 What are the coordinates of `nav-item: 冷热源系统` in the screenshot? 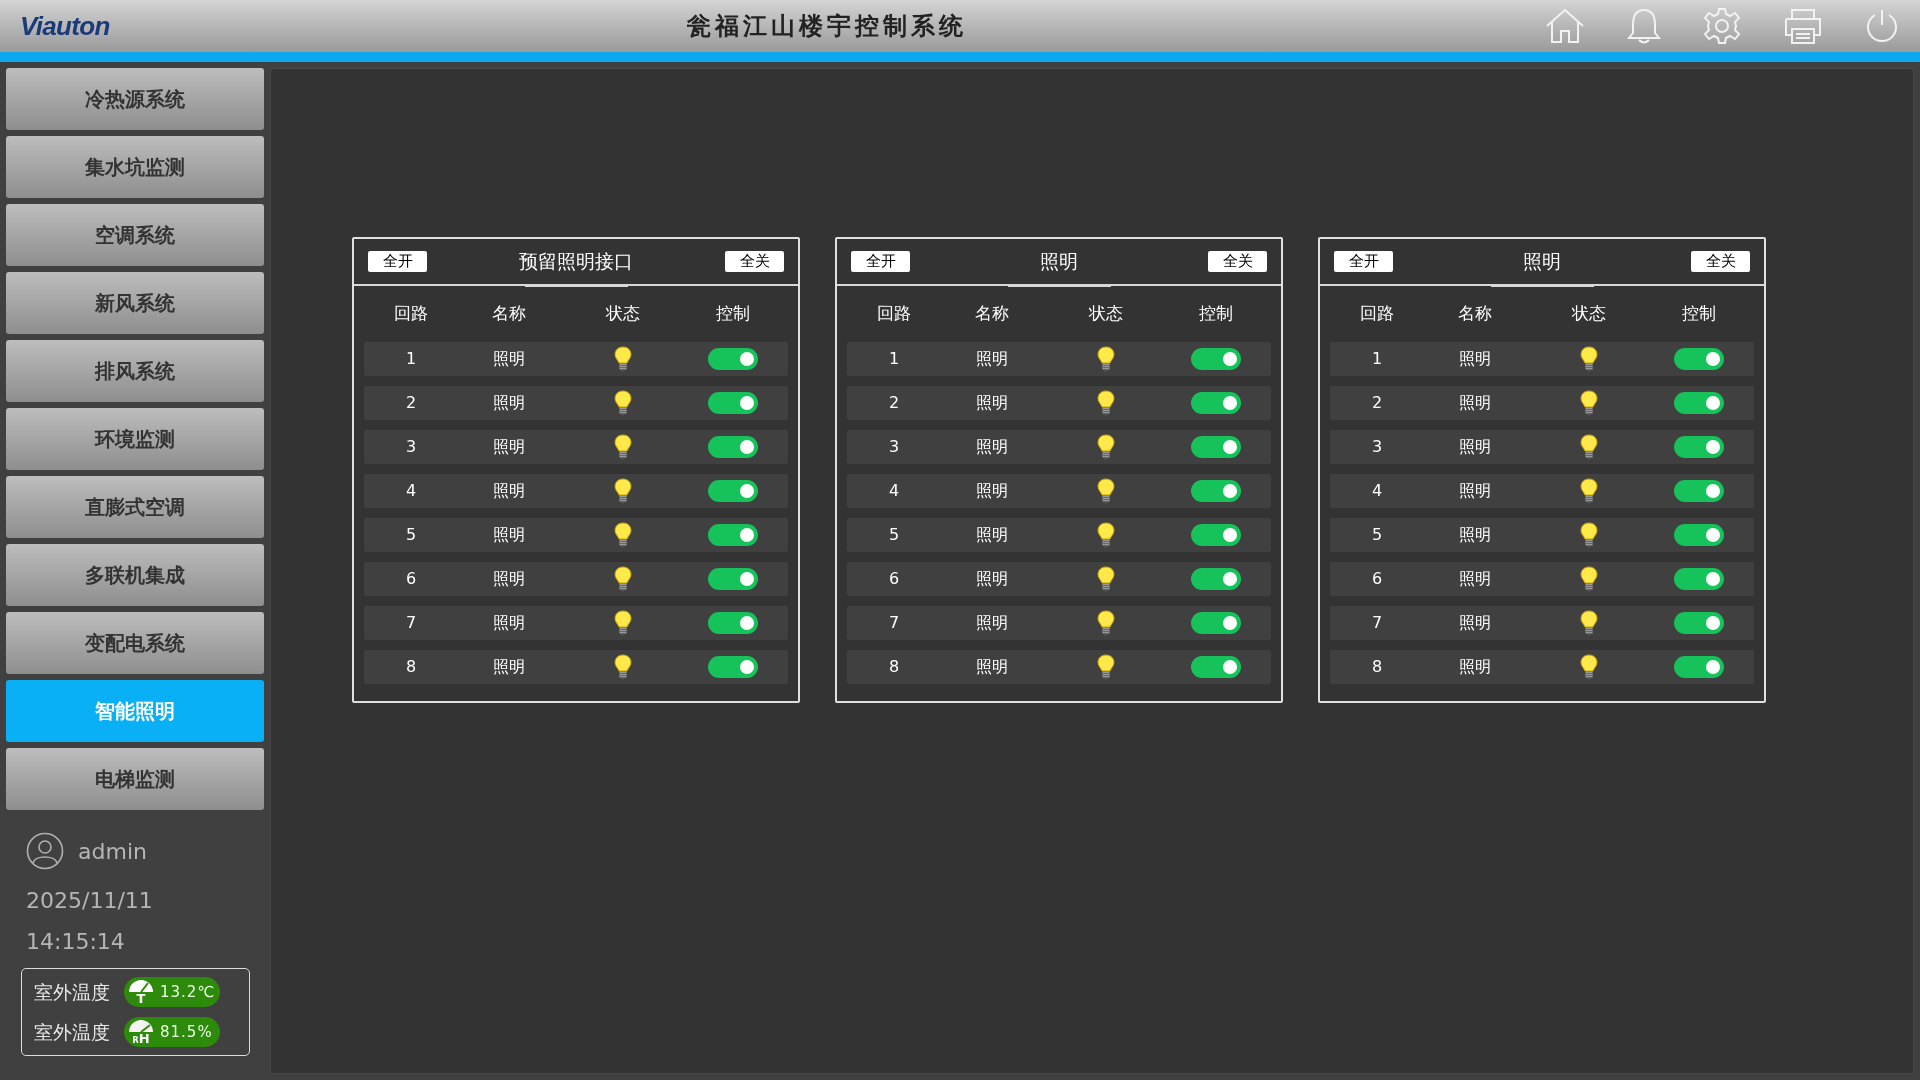 It's located at (135, 99).